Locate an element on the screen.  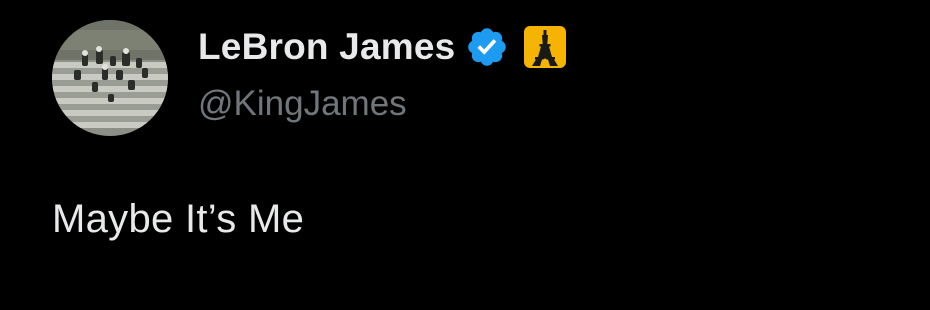
tweet-text: Maybe It’s Me is located at coordinates (178, 219).